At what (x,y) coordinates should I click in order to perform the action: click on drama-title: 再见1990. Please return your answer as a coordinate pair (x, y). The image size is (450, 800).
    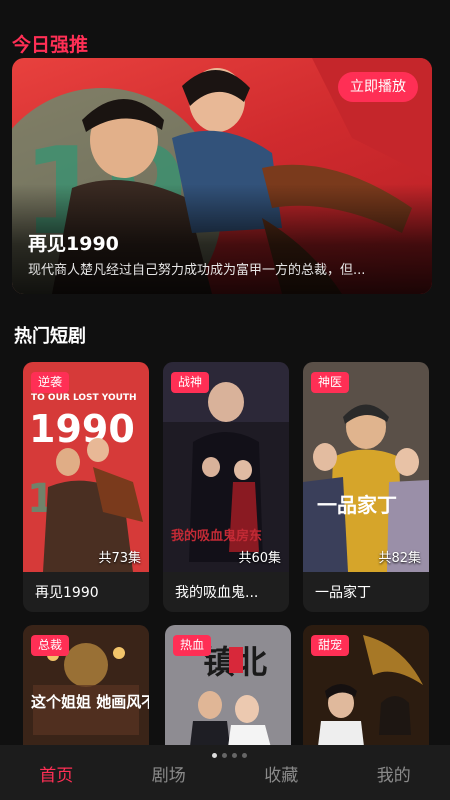
    Looking at the image, I should click on (67, 593).